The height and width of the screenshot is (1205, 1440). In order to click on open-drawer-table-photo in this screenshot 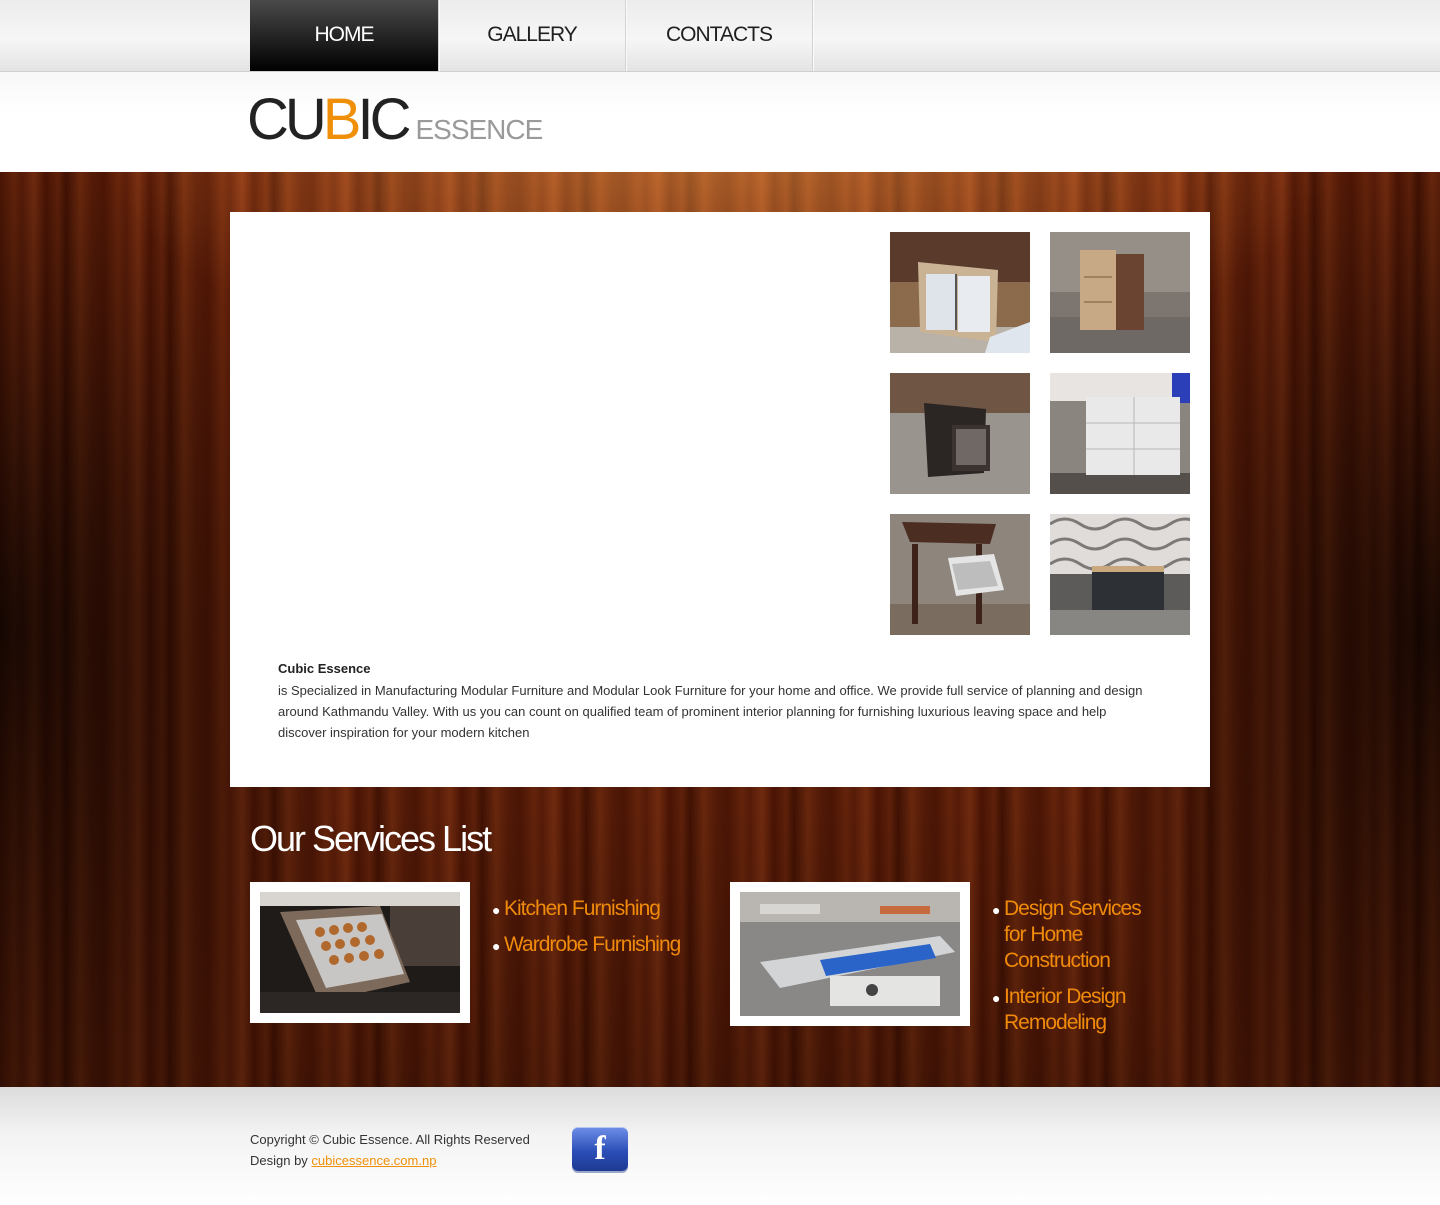, I will do `click(960, 574)`.